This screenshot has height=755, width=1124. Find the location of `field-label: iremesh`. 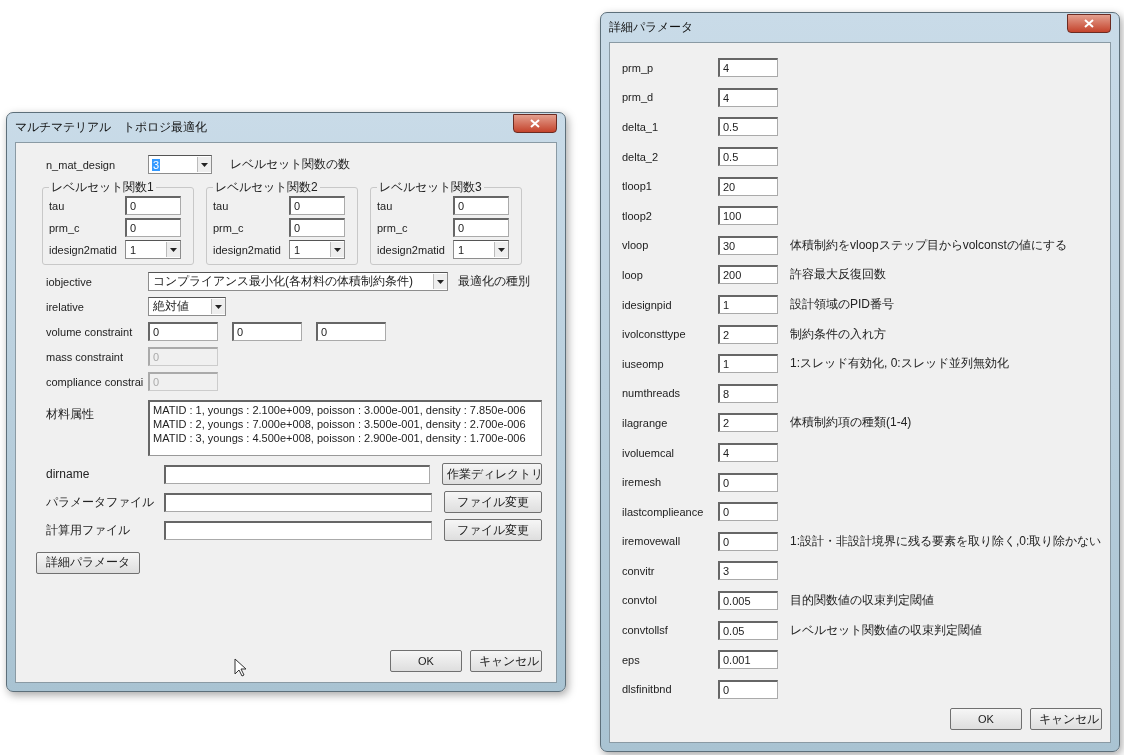

field-label: iremesh is located at coordinates (642, 482).